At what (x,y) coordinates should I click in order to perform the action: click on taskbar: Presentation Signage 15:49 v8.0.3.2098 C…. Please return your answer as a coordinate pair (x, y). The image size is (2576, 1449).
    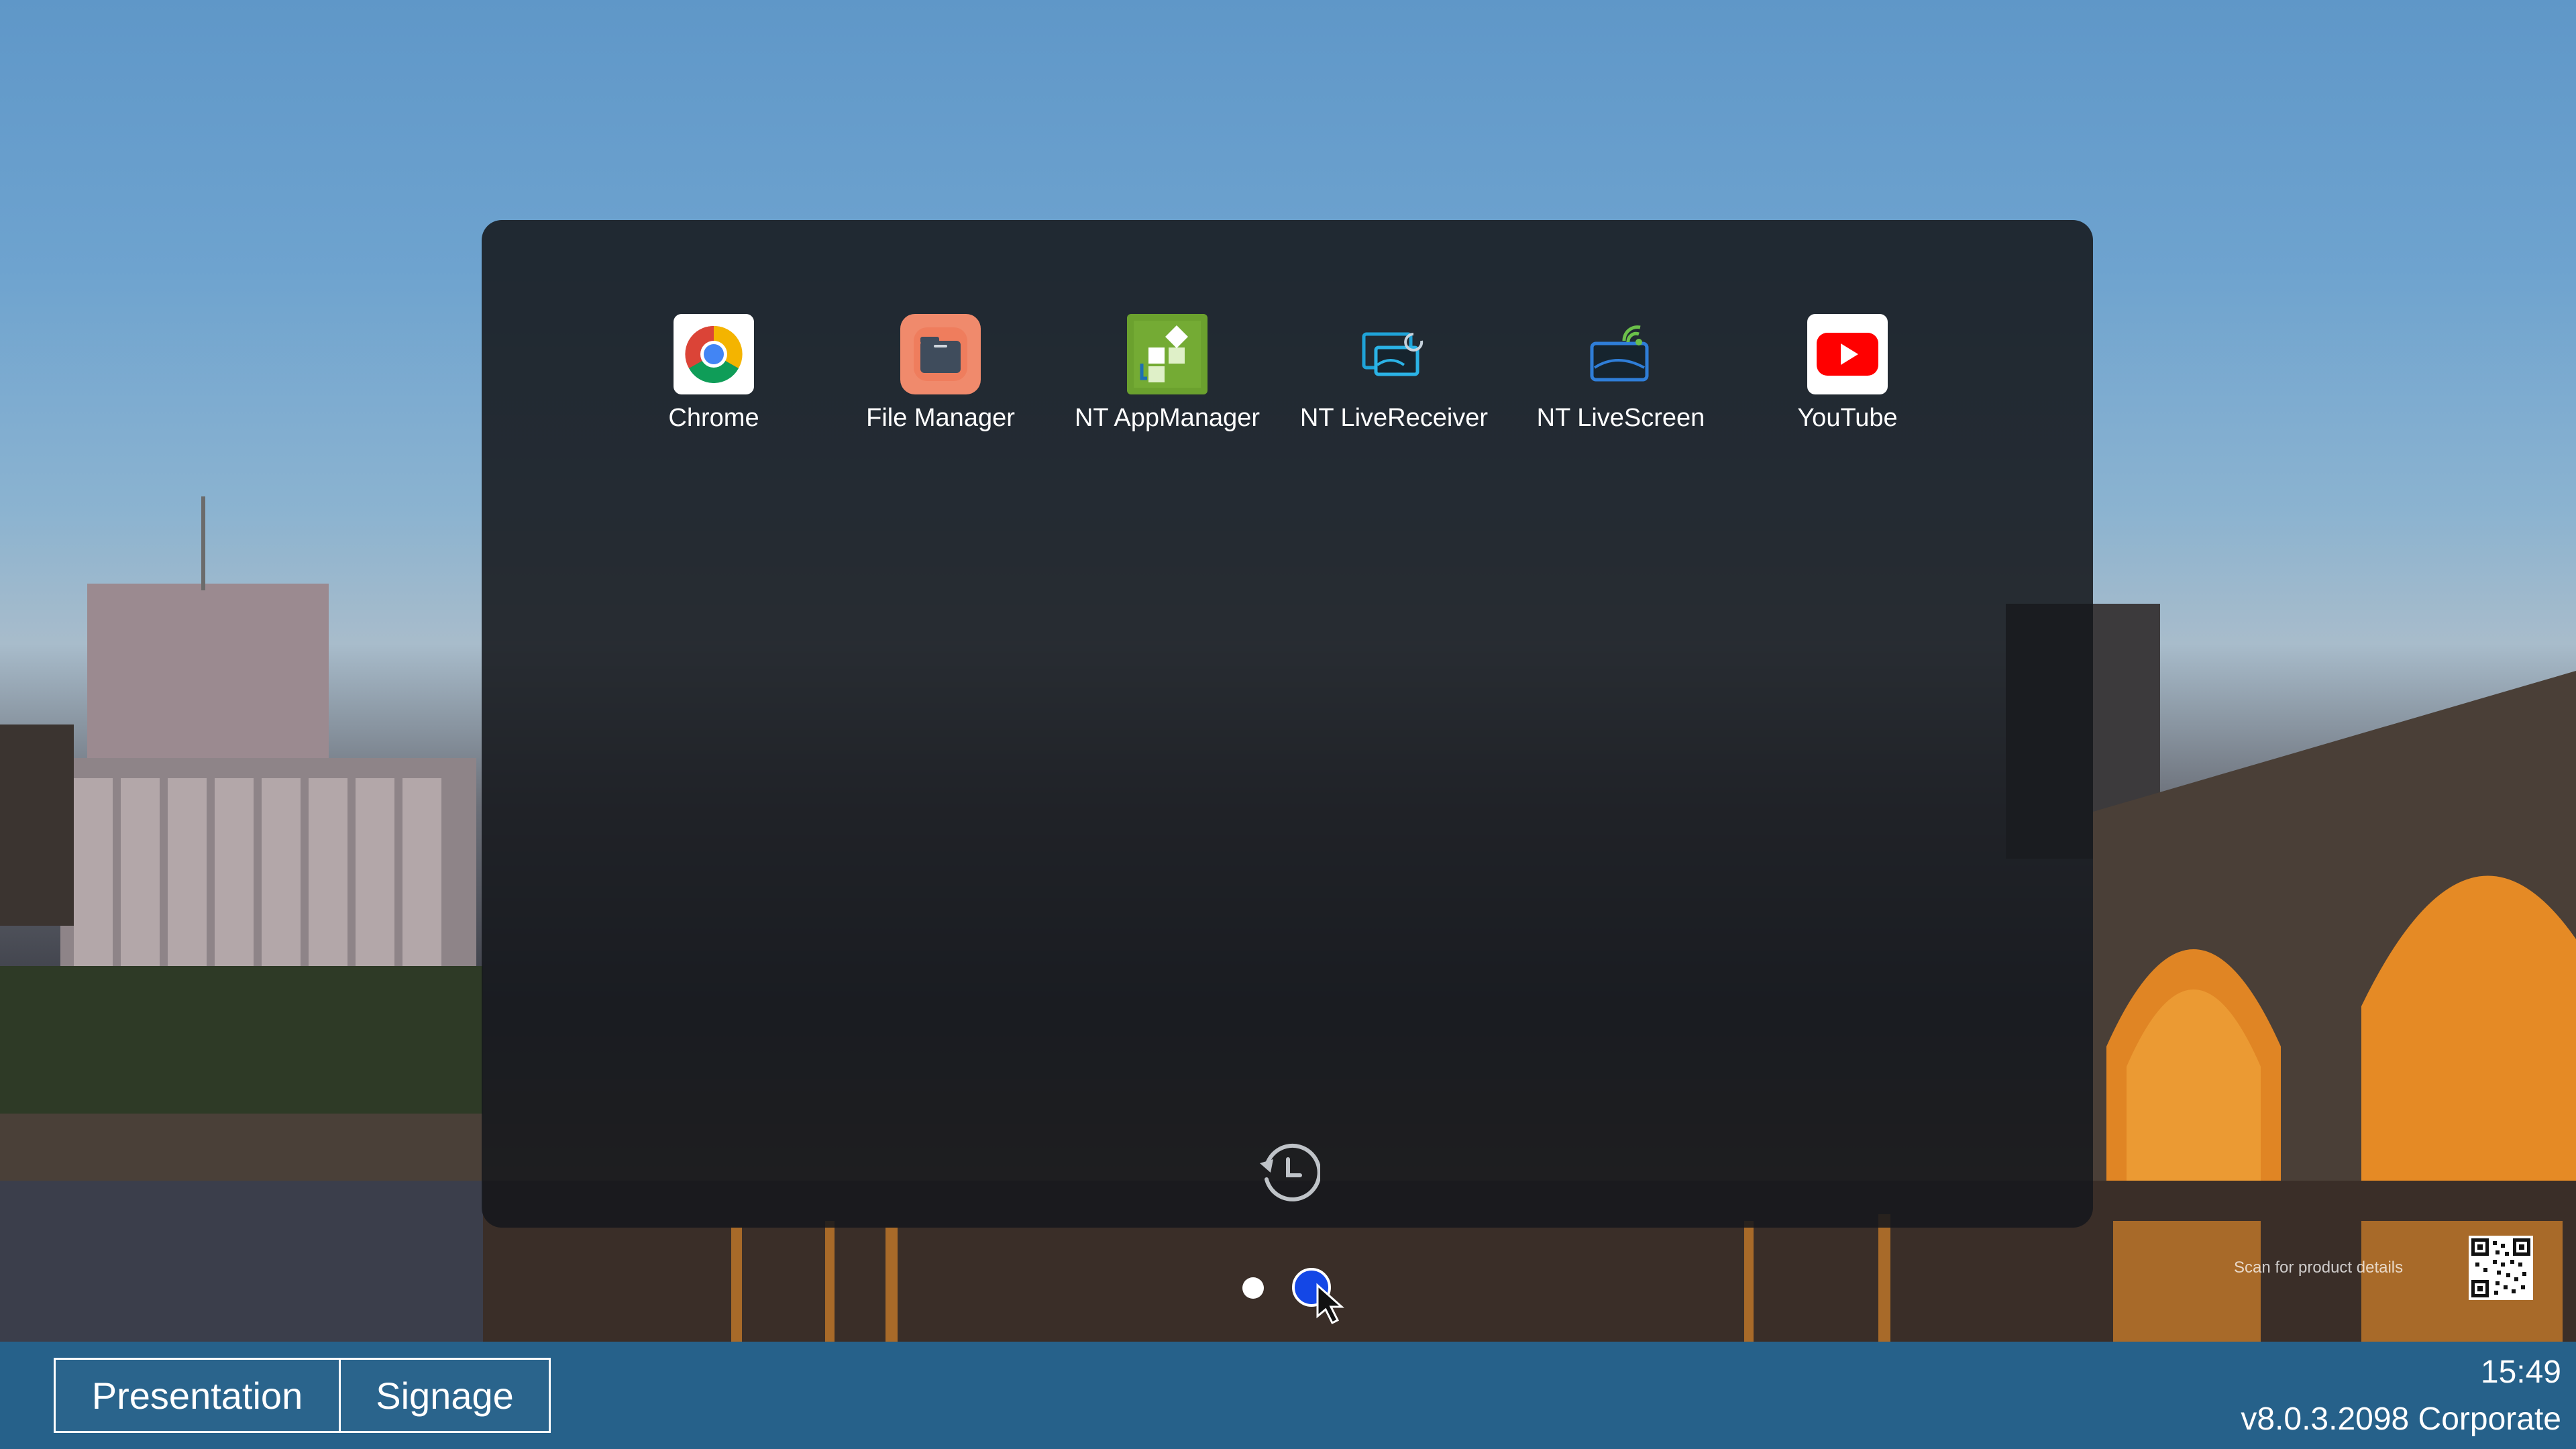
    Looking at the image, I should click on (1288, 1395).